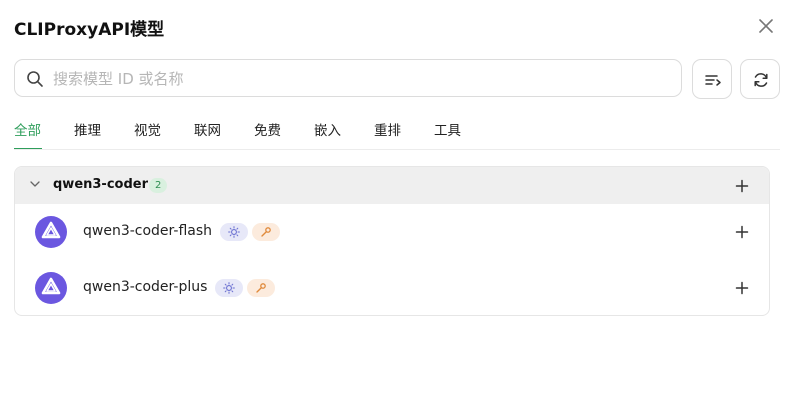 The width and height of the screenshot is (795, 415). Describe the element at coordinates (392, 287) in the screenshot. I see `model-row: qwen3-coder-plus` at that location.